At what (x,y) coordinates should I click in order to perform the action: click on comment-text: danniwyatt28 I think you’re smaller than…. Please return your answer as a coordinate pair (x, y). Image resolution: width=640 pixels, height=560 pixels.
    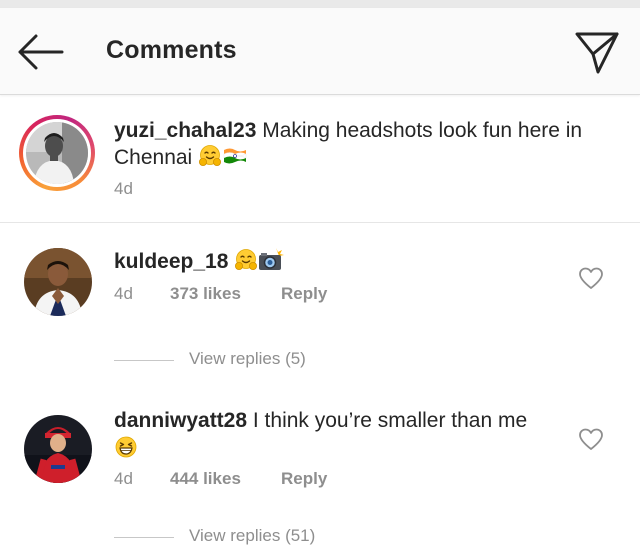
    Looking at the image, I should click on (334, 437).